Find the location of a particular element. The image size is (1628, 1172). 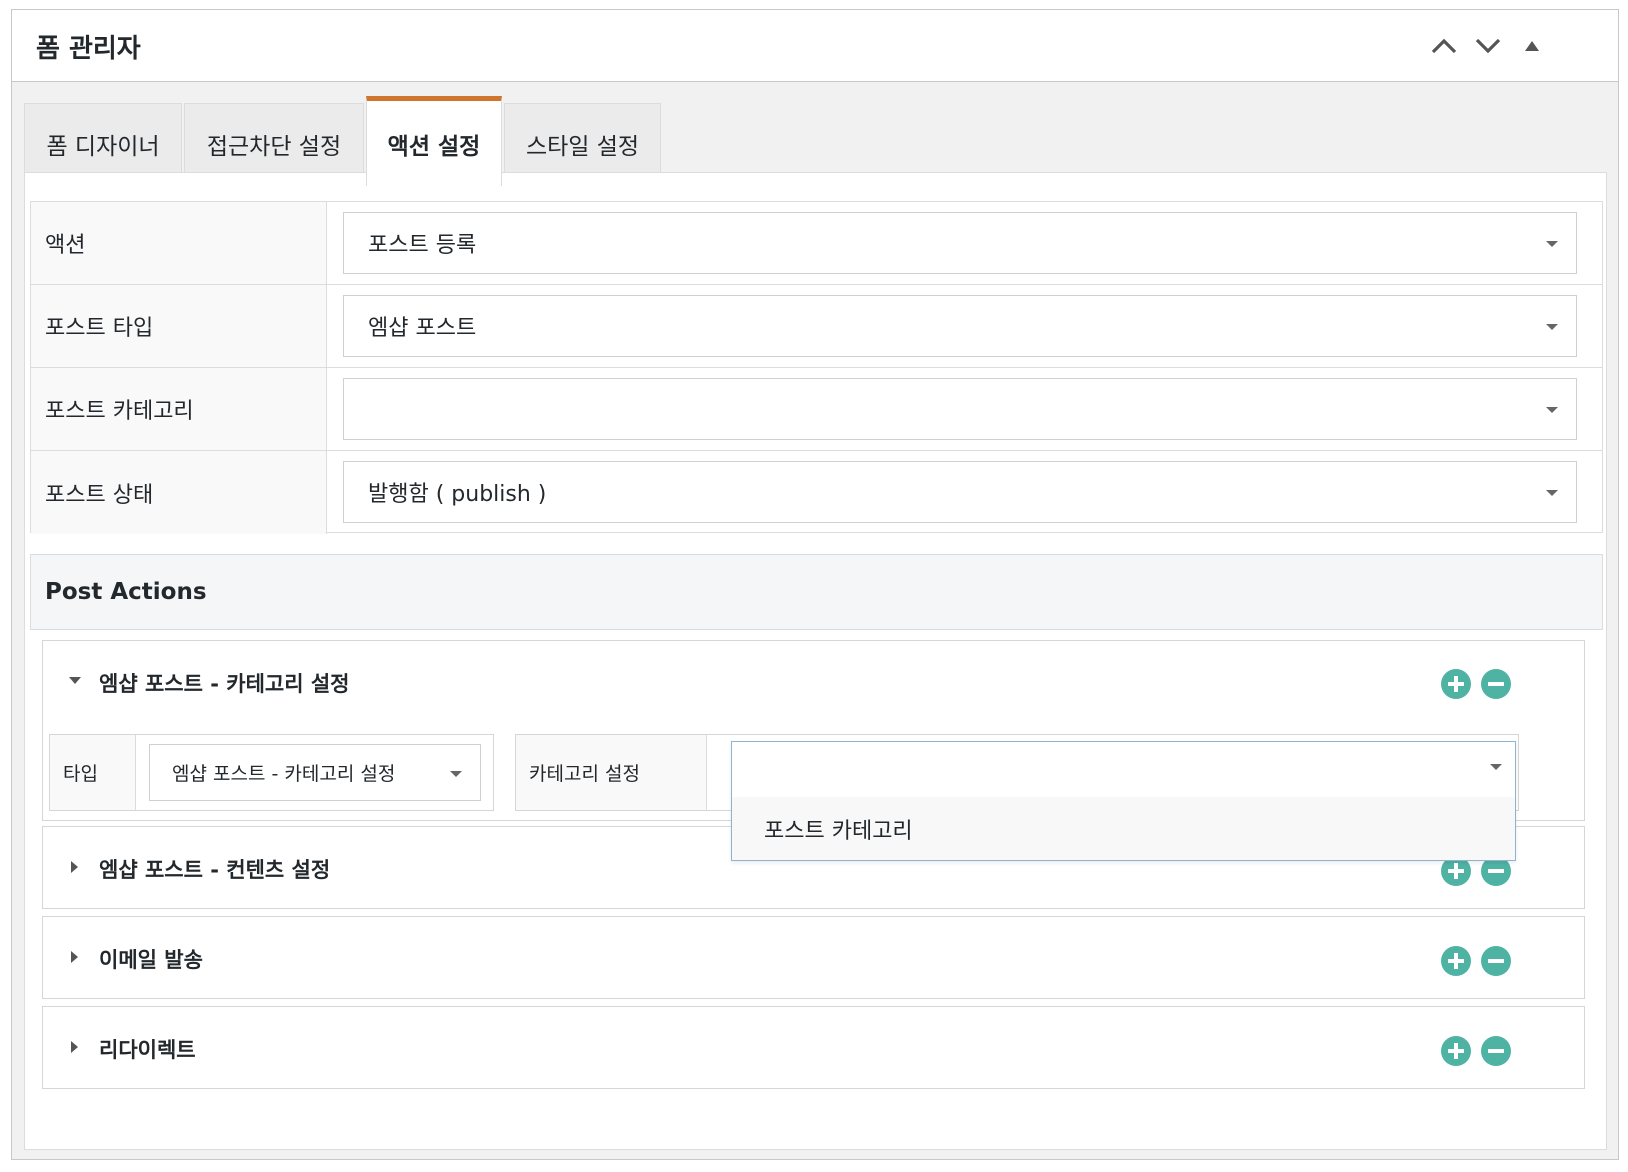

option-label: 포스트 카테고리 is located at coordinates (838, 831).